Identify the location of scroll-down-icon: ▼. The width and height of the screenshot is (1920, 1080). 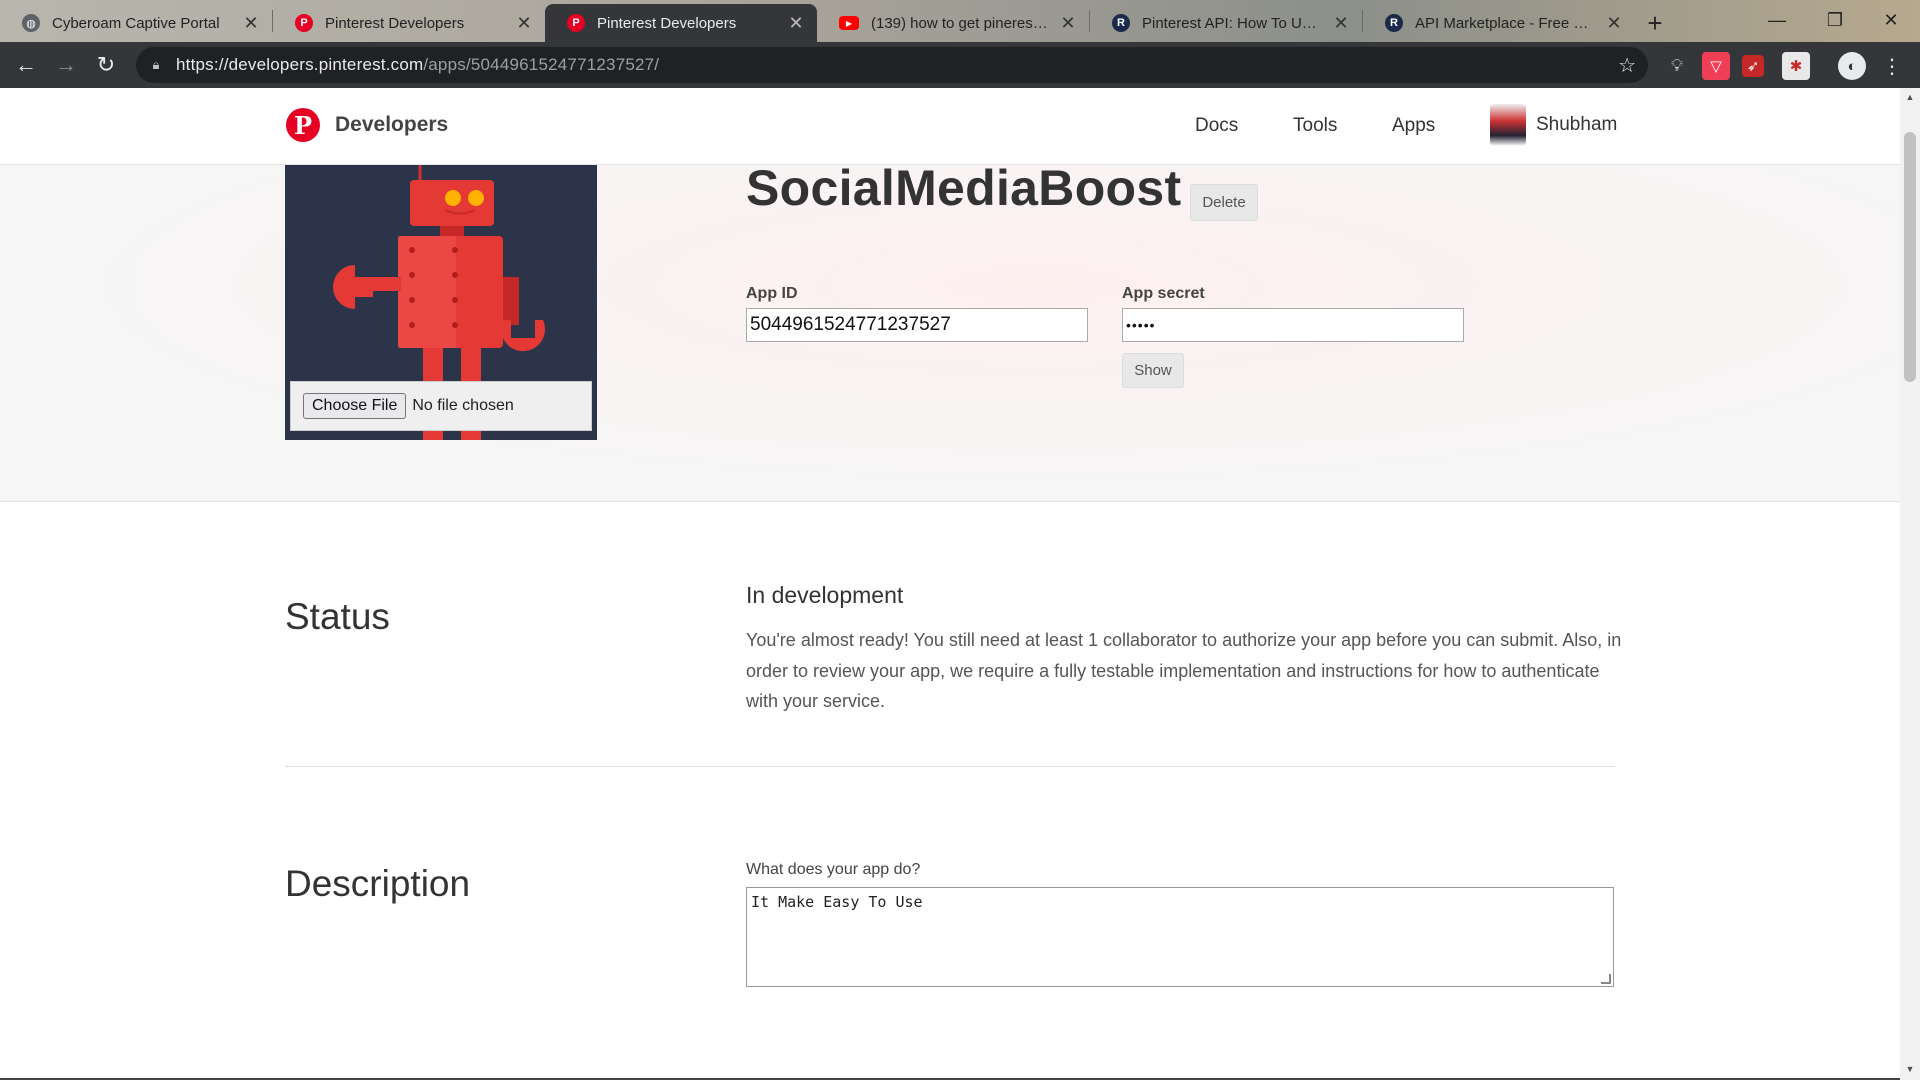
(1910, 1069).